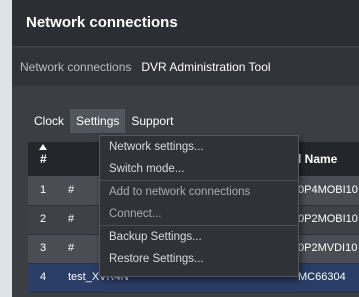 Image resolution: width=359 pixels, height=297 pixels. Describe the element at coordinates (185, 23) in the screenshot. I see `title-bar: Network connections` at that location.